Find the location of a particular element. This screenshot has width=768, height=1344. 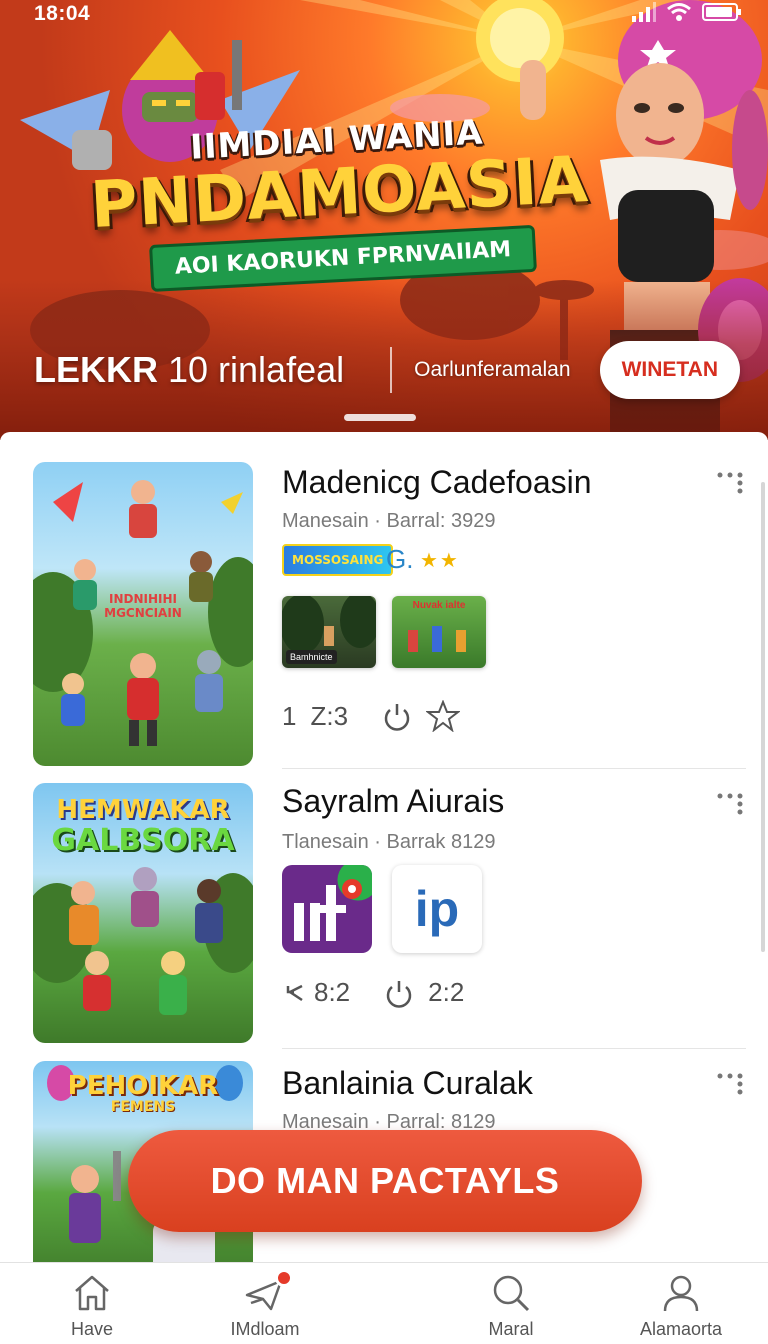

stat-count: 2:2 is located at coordinates (446, 992).